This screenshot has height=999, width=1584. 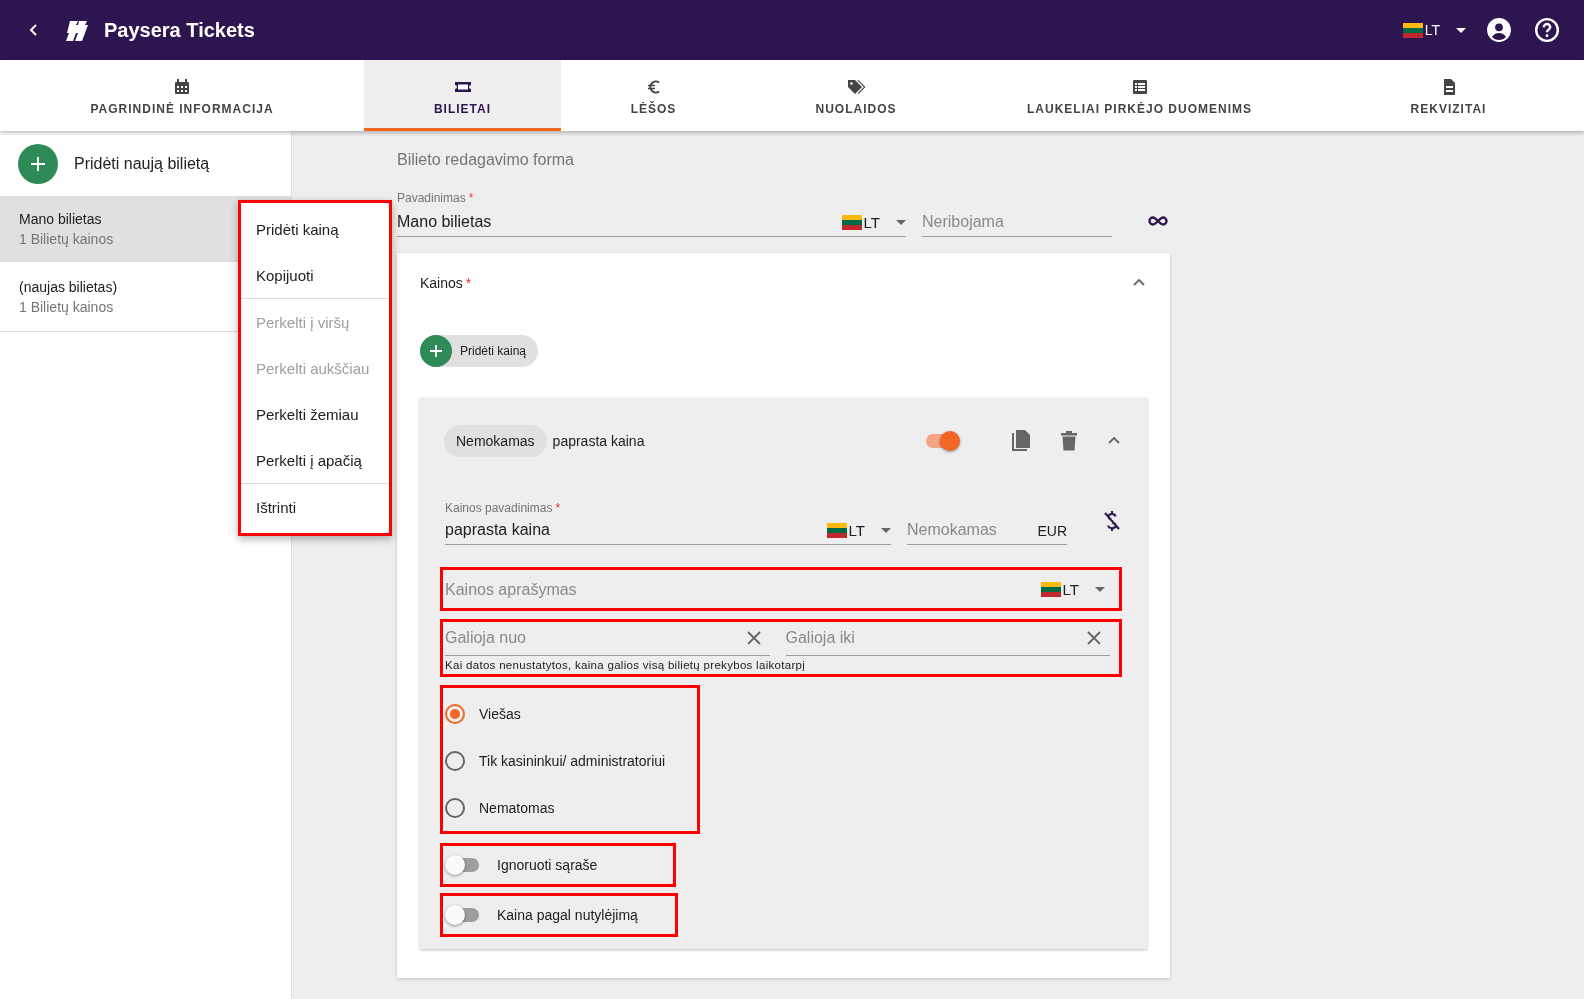 What do you see at coordinates (567, 915) in the screenshot?
I see `switch-label: Kaina pagal nutylėjimą` at bounding box center [567, 915].